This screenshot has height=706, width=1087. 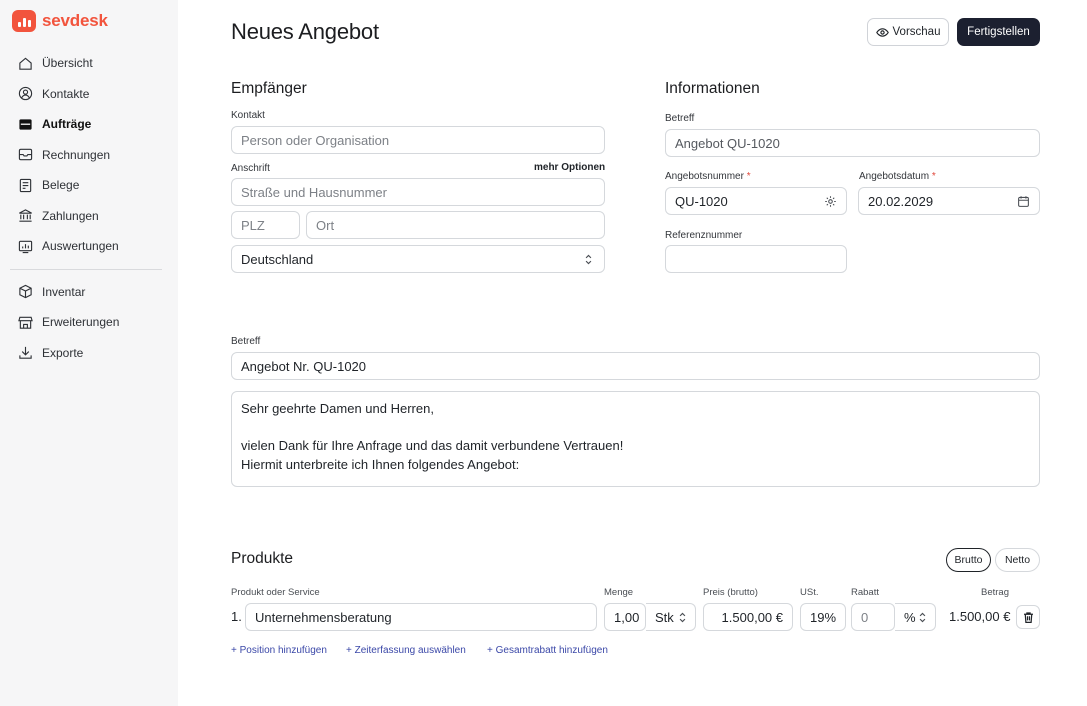 I want to click on col-discount-header: Rabatt, so click(x=865, y=592).